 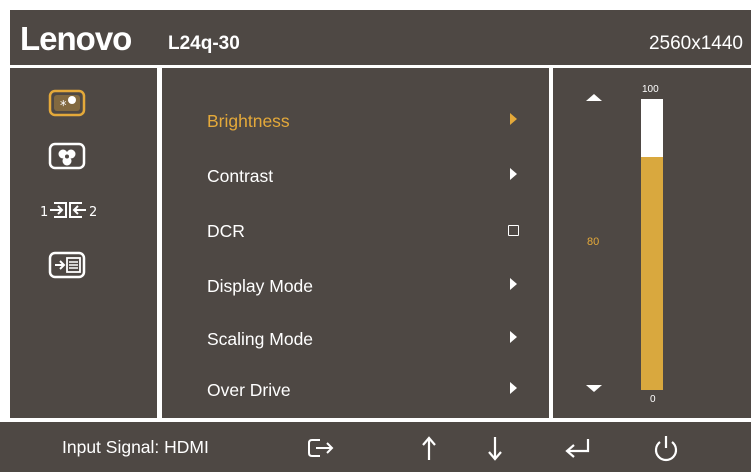 I want to click on slider-fill, so click(x=652, y=273).